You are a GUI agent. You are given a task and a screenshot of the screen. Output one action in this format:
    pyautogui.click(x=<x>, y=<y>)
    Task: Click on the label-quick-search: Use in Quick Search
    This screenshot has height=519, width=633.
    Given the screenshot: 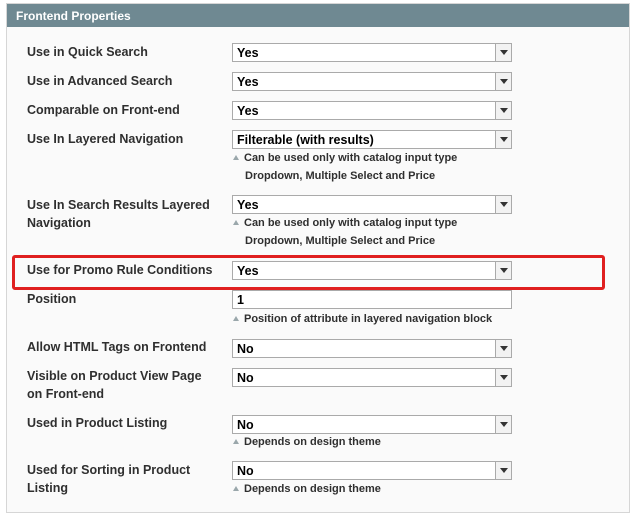 What is the action you would take?
    pyautogui.click(x=87, y=52)
    